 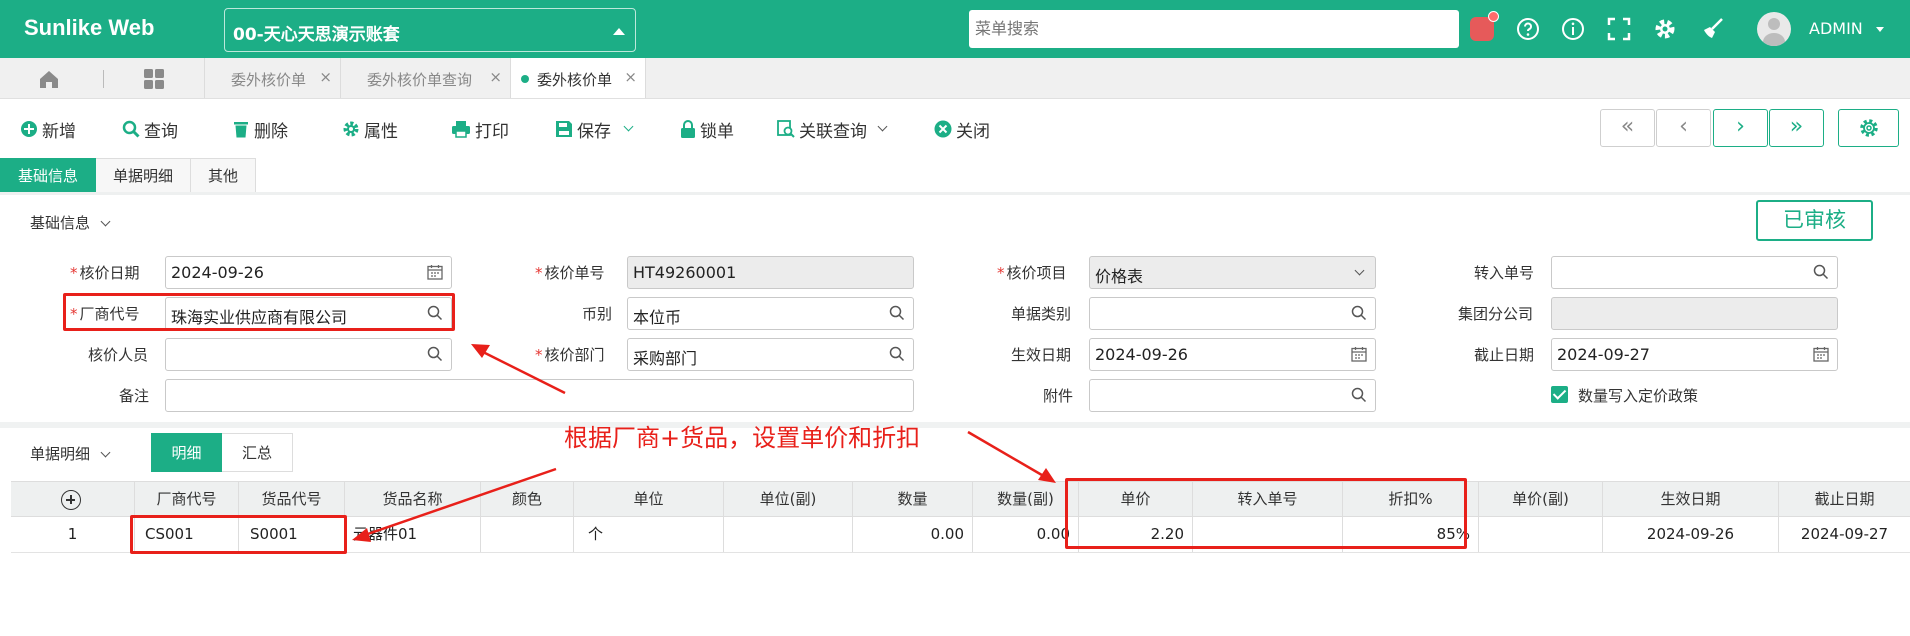 What do you see at coordinates (707, 129) in the screenshot?
I see `lock-button: 锁单` at bounding box center [707, 129].